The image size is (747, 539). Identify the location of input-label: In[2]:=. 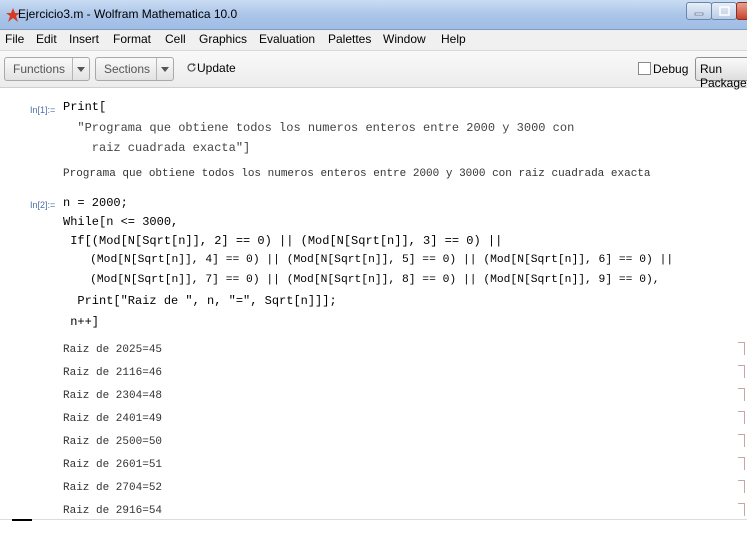
(43, 205).